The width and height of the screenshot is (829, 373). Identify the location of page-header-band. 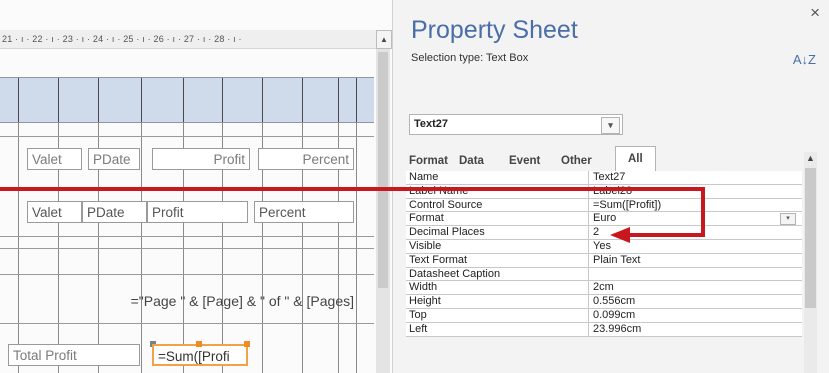
(187, 100).